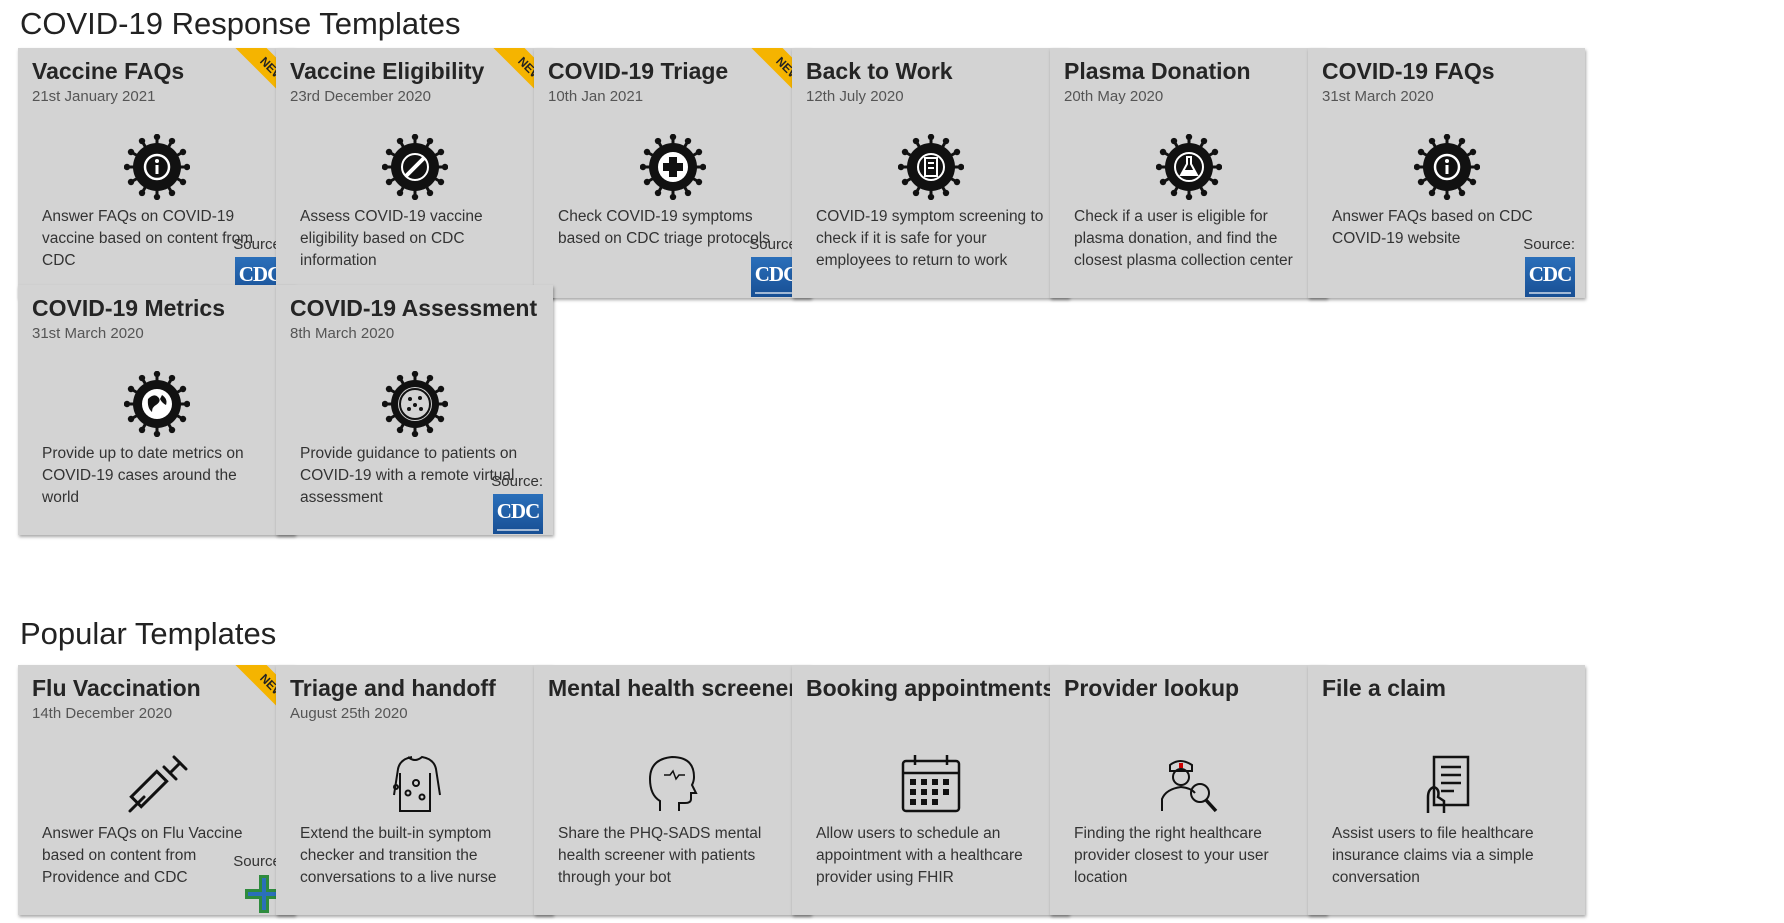 The width and height of the screenshot is (1784, 923). Describe the element at coordinates (930, 167) in the screenshot. I see `virus-building-icon` at that location.